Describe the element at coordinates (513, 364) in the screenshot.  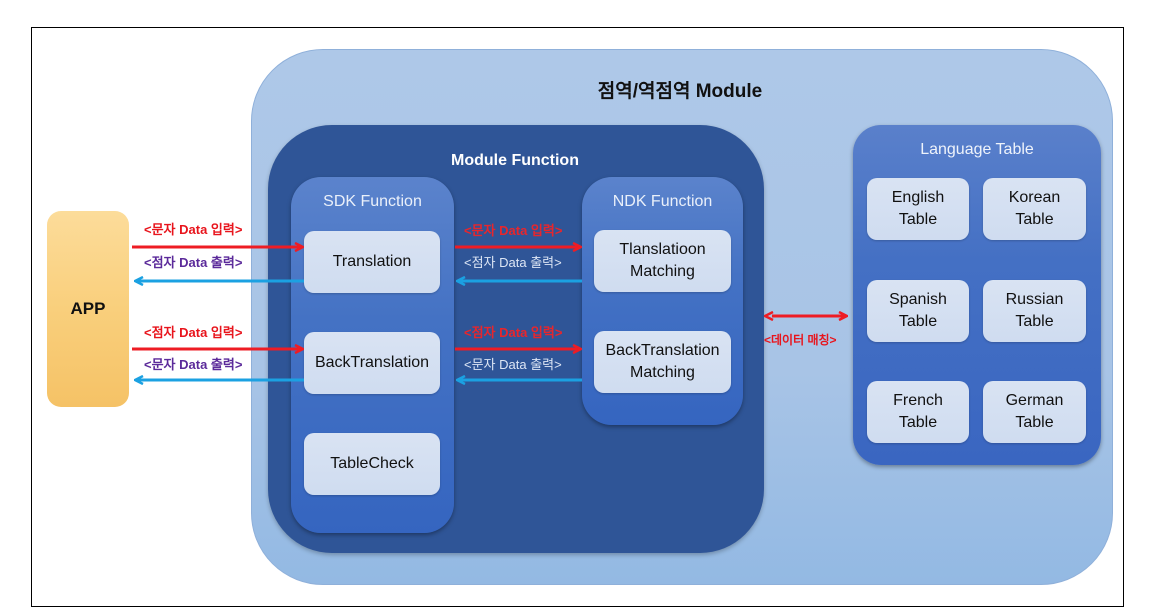
I see `sdk-ndk-output2-label: <문자 Data 출력>` at that location.